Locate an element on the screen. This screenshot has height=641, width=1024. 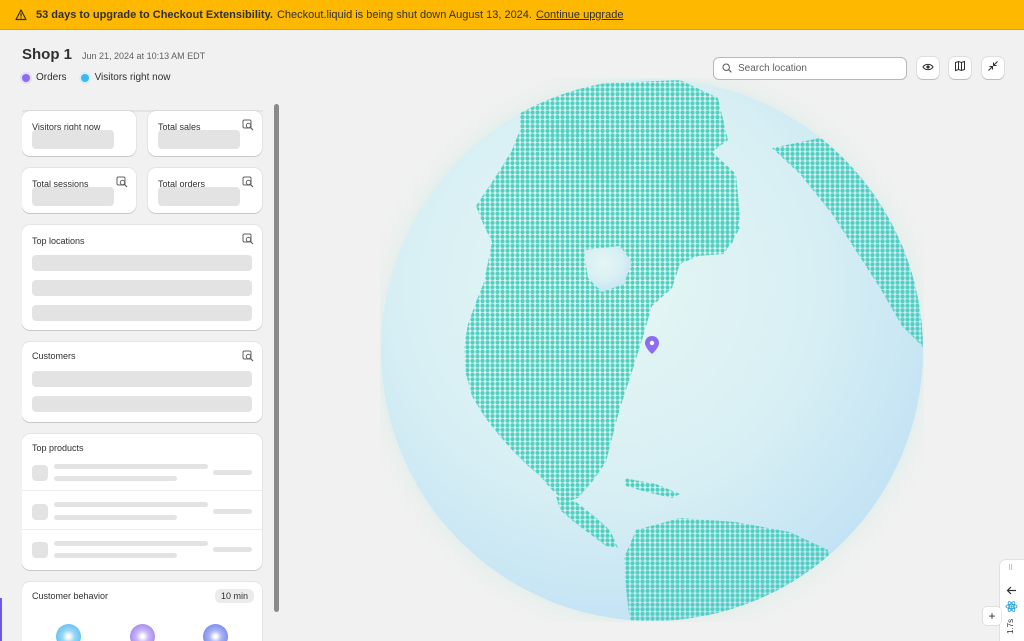
page-title: Shop 1 is located at coordinates (47, 54).